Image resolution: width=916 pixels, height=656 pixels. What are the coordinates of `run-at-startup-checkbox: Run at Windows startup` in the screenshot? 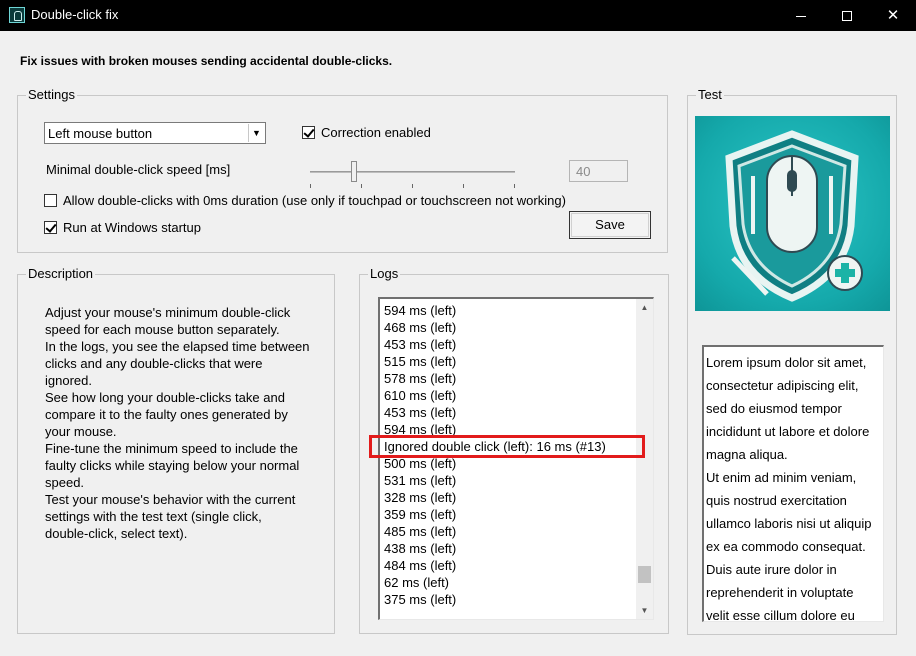 It's located at (122, 227).